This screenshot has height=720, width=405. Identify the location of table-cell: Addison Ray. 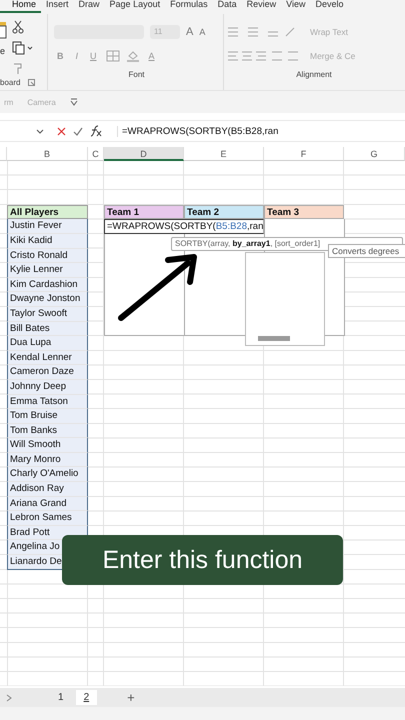
(47, 489).